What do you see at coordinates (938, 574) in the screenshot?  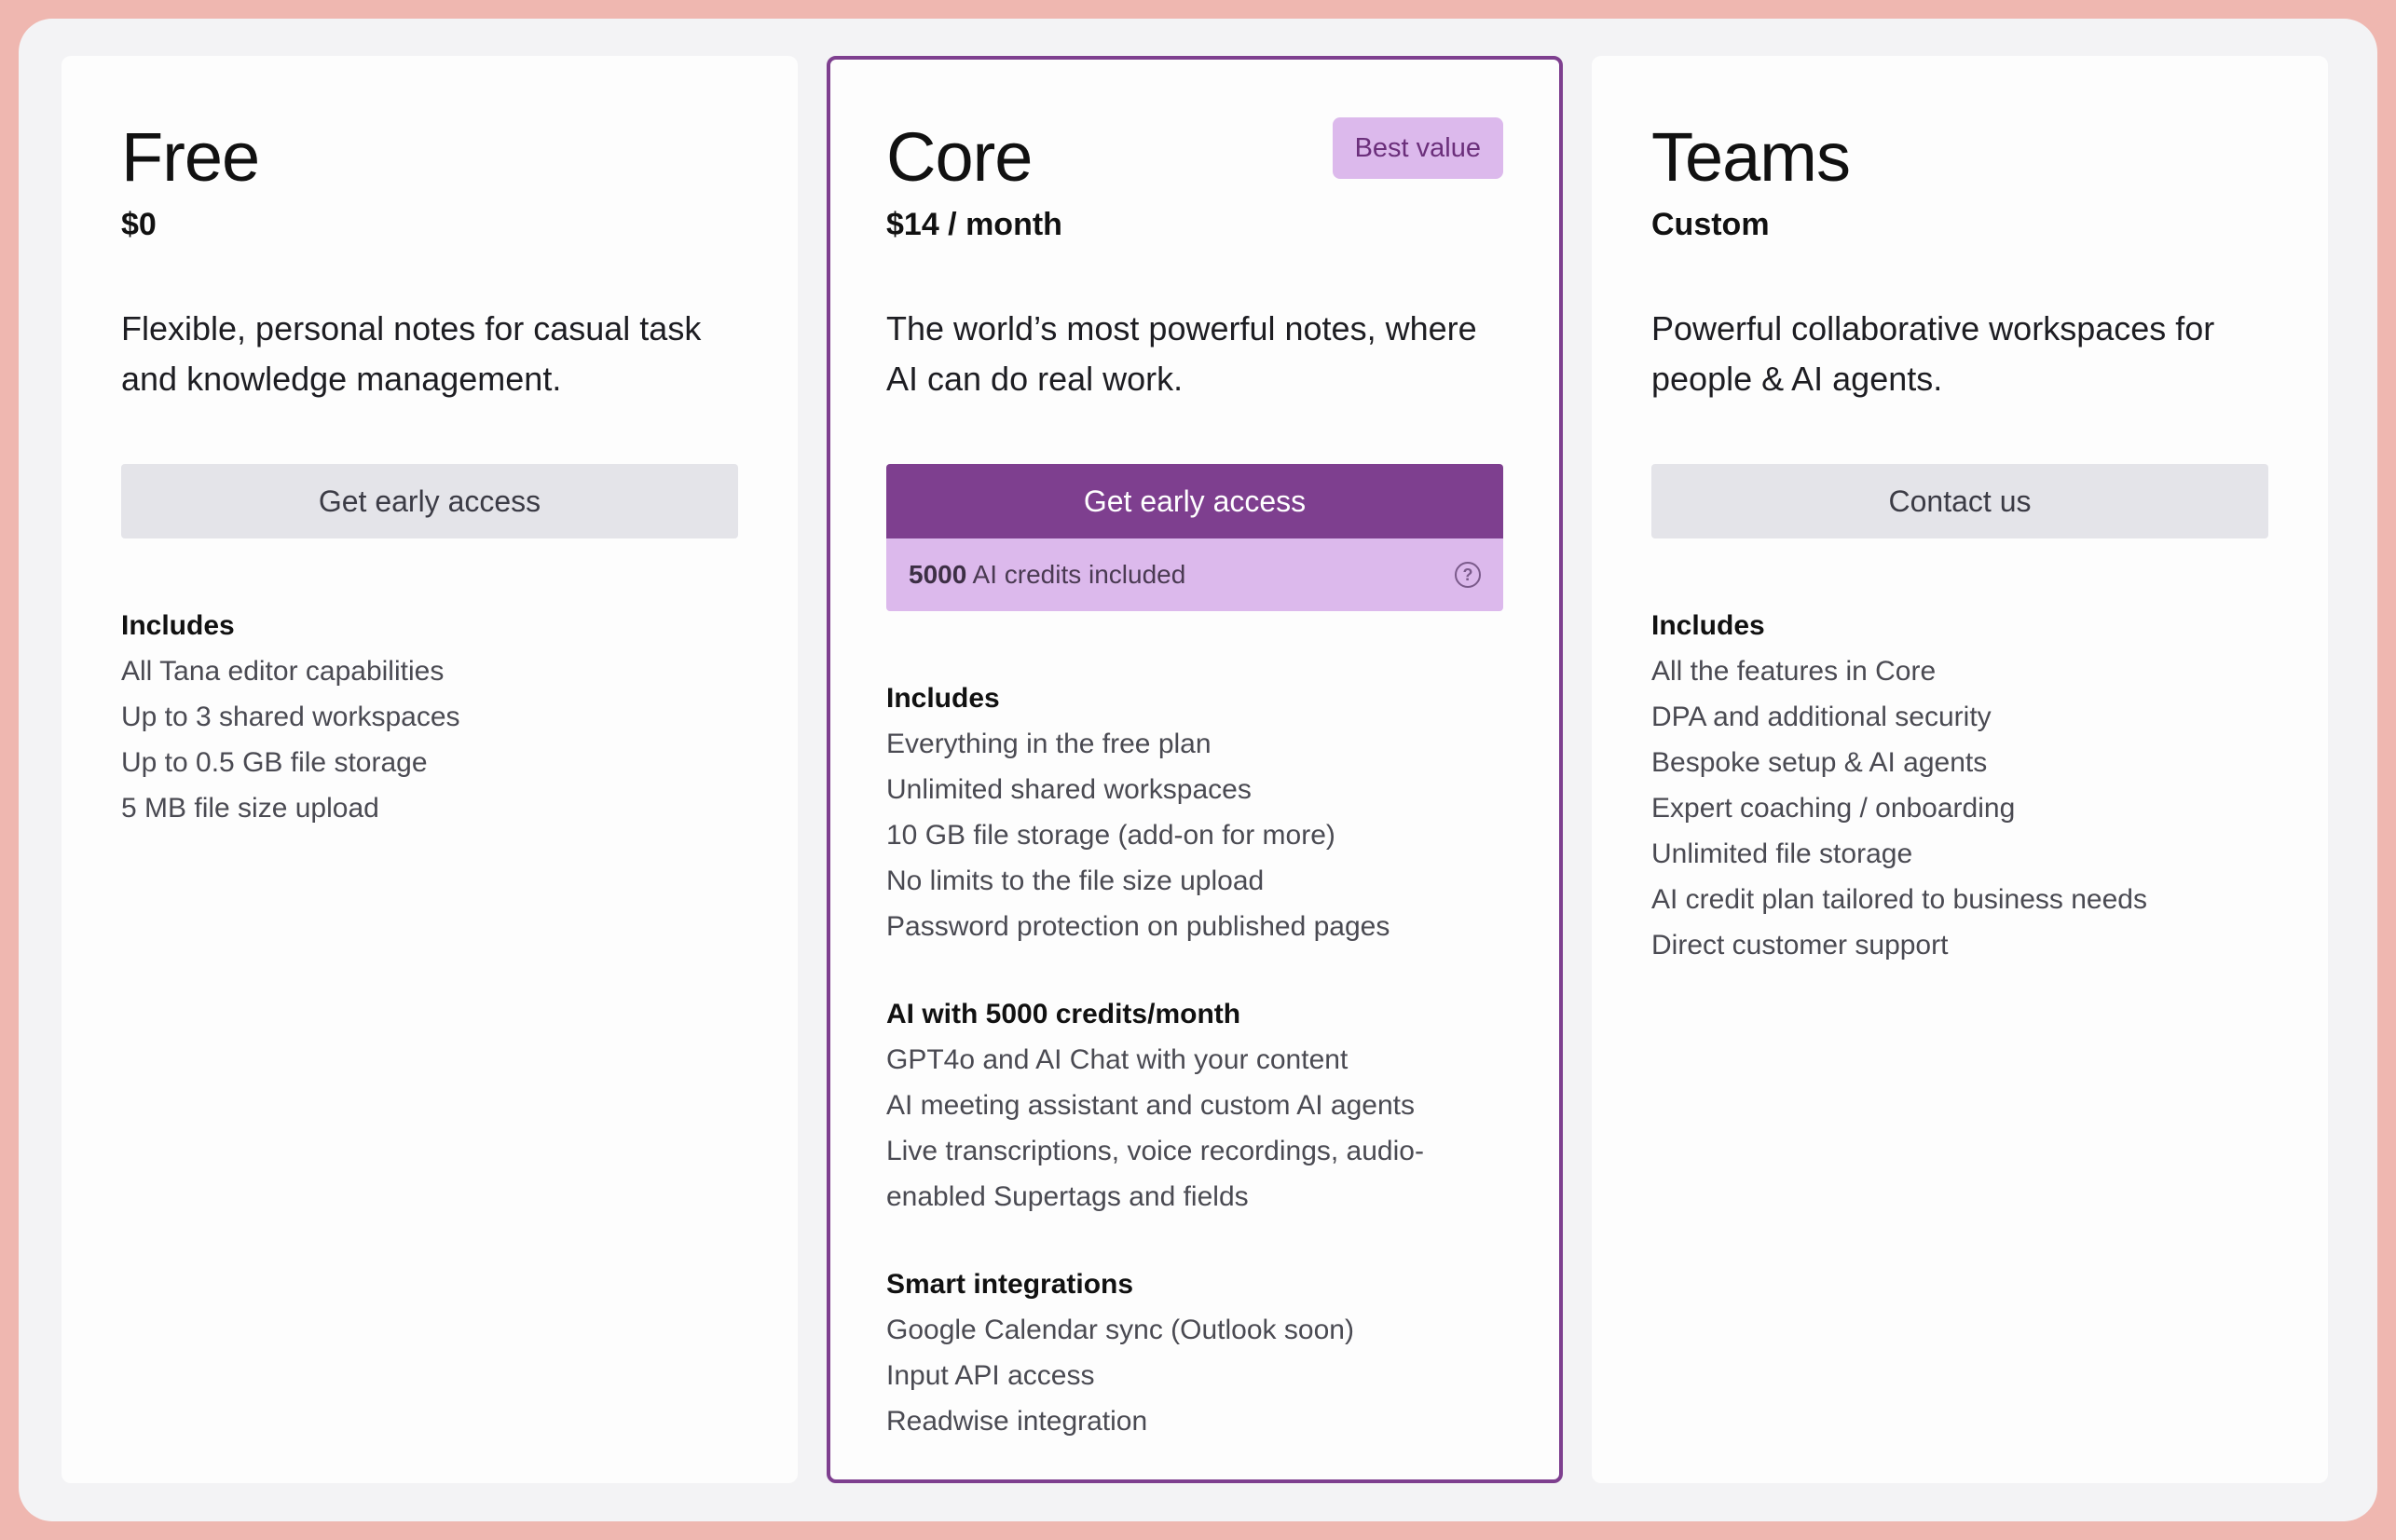 I see `credits-amount: 5000` at bounding box center [938, 574].